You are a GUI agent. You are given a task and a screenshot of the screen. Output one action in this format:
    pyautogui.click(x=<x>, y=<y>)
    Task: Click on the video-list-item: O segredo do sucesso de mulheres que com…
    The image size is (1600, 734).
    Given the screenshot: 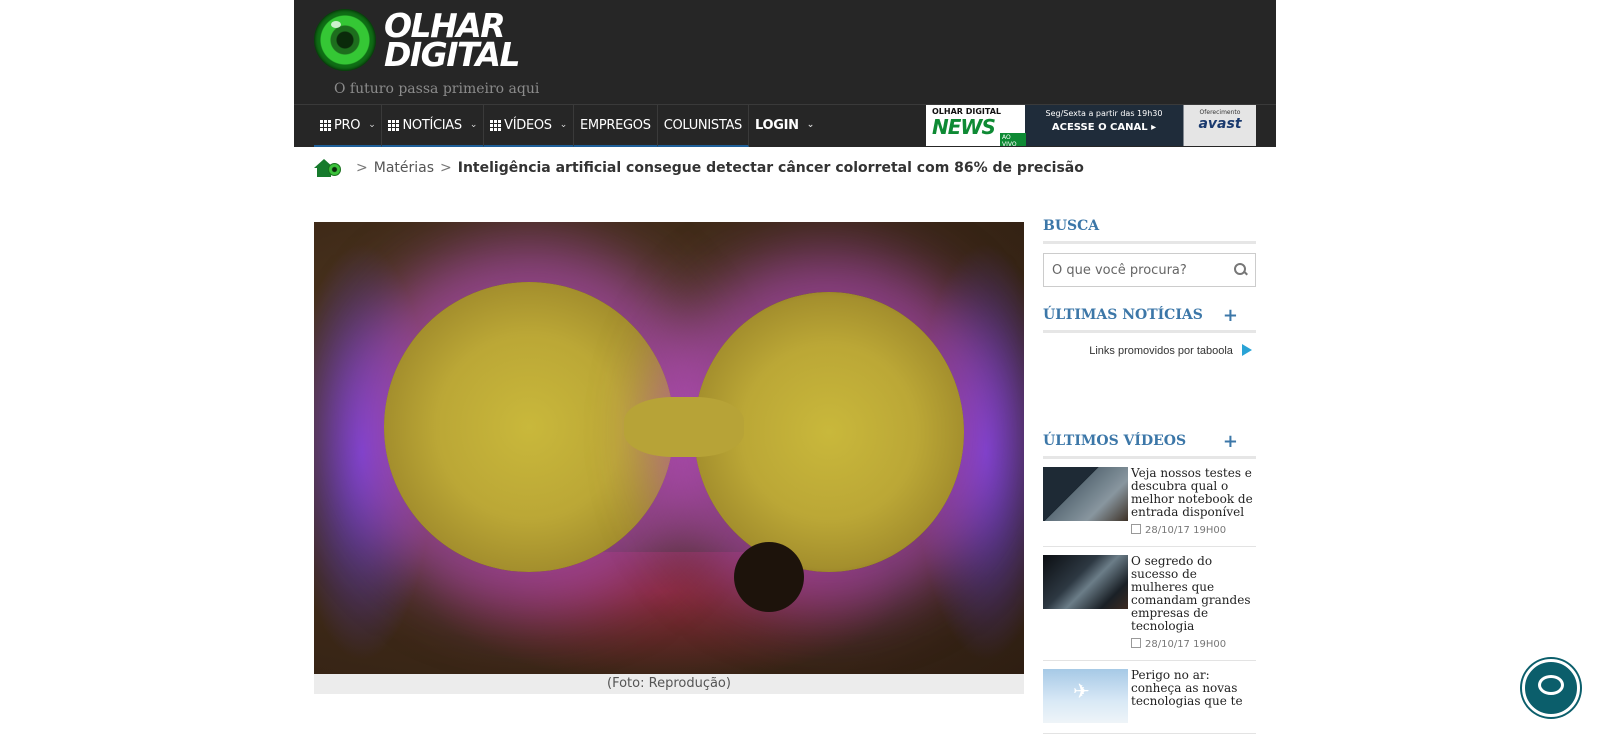 What is the action you would take?
    pyautogui.click(x=1149, y=604)
    